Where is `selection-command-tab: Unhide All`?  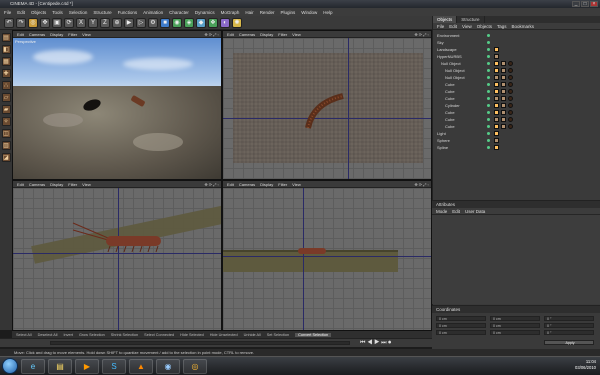 selection-command-tab: Unhide All is located at coordinates (252, 335).